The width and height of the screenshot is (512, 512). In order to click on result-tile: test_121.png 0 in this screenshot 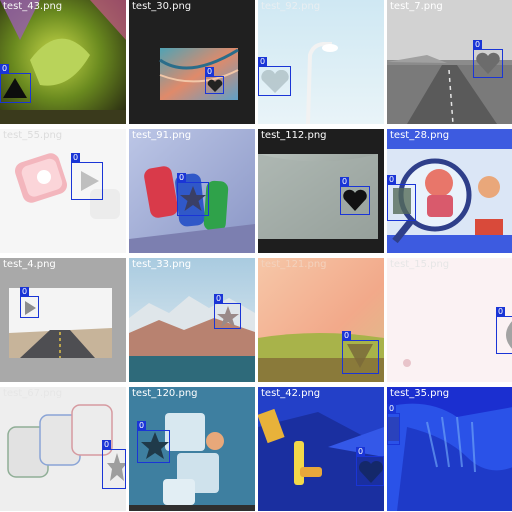, I will do `click(321, 320)`.